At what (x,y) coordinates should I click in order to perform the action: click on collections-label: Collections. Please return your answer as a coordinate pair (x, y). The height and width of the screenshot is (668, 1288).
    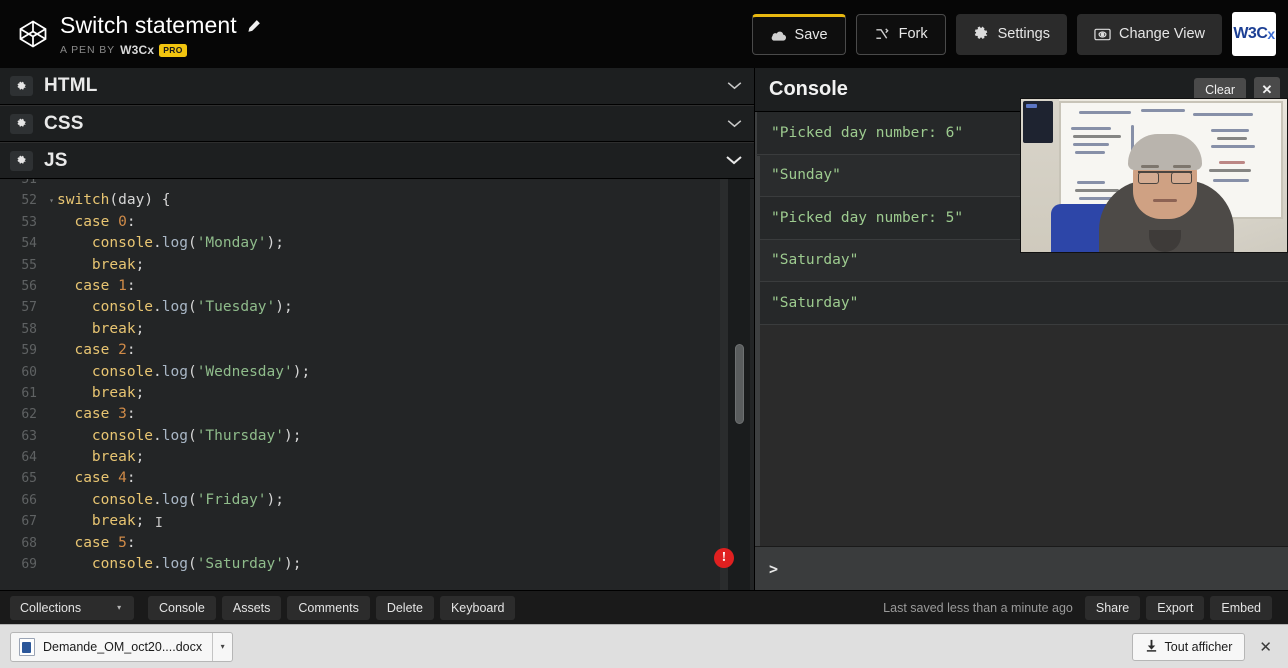
    Looking at the image, I should click on (51, 607).